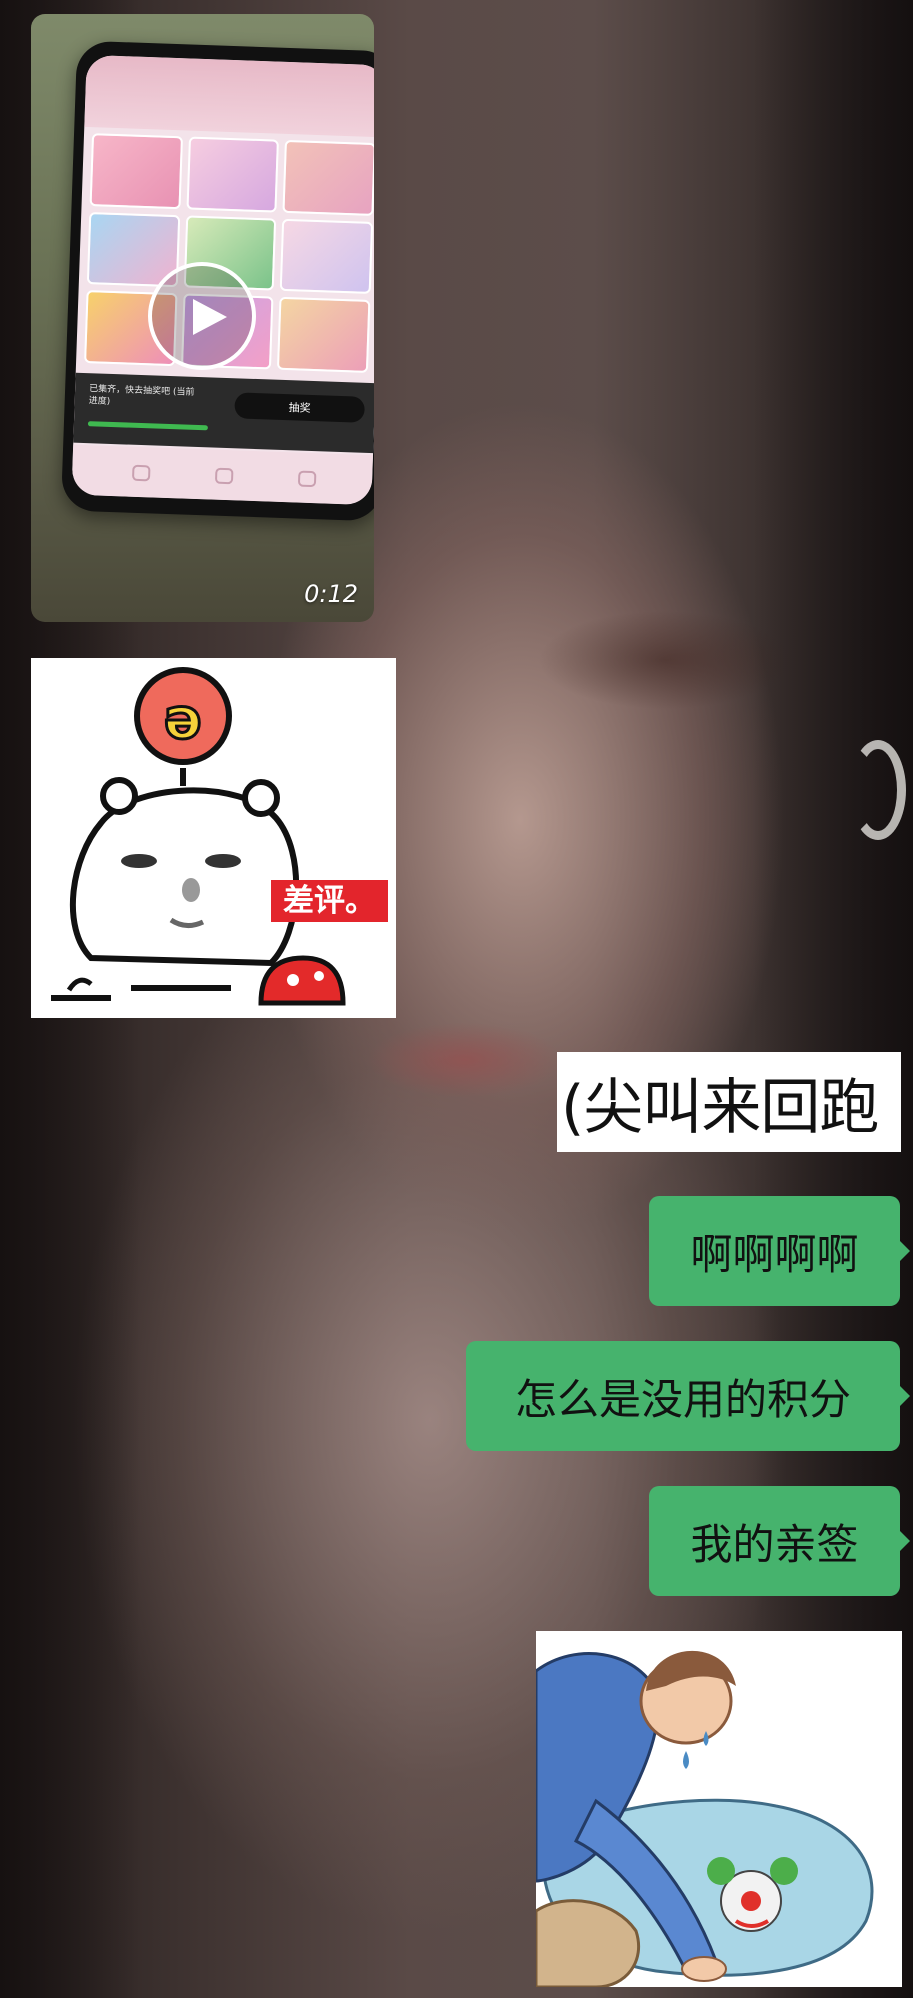 The height and width of the screenshot is (1998, 913). Describe the element at coordinates (198, 836) in the screenshot. I see `bear-sticker-icon: ə` at that location.